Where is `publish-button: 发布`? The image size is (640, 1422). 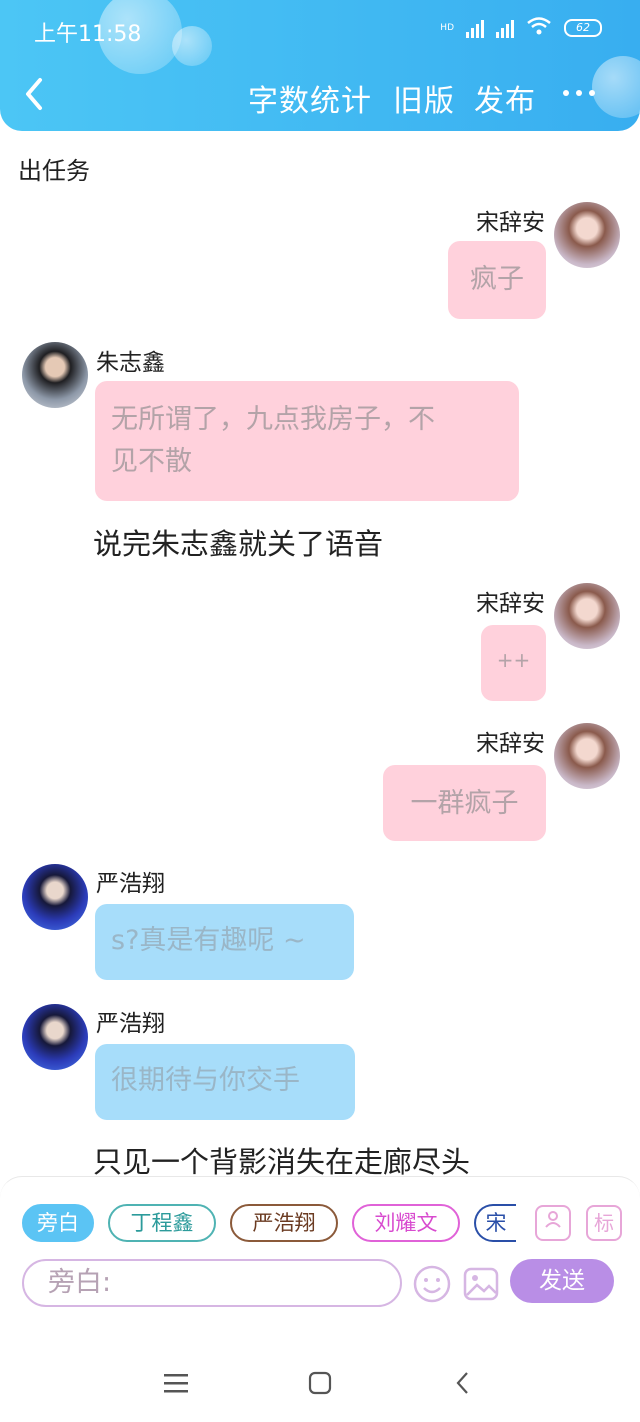
publish-button: 发布 is located at coordinates (505, 98).